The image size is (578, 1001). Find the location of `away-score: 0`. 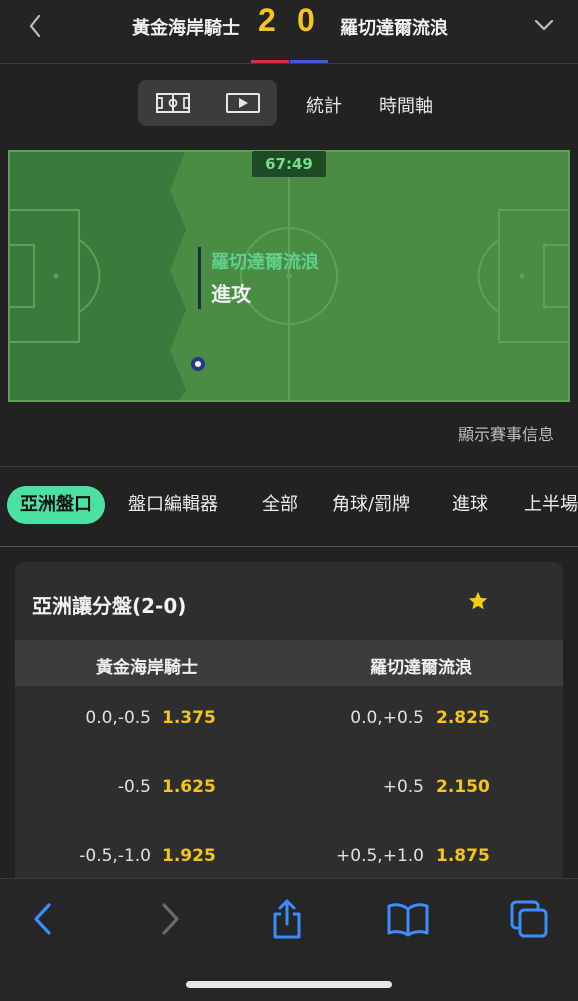

away-score: 0 is located at coordinates (306, 20).